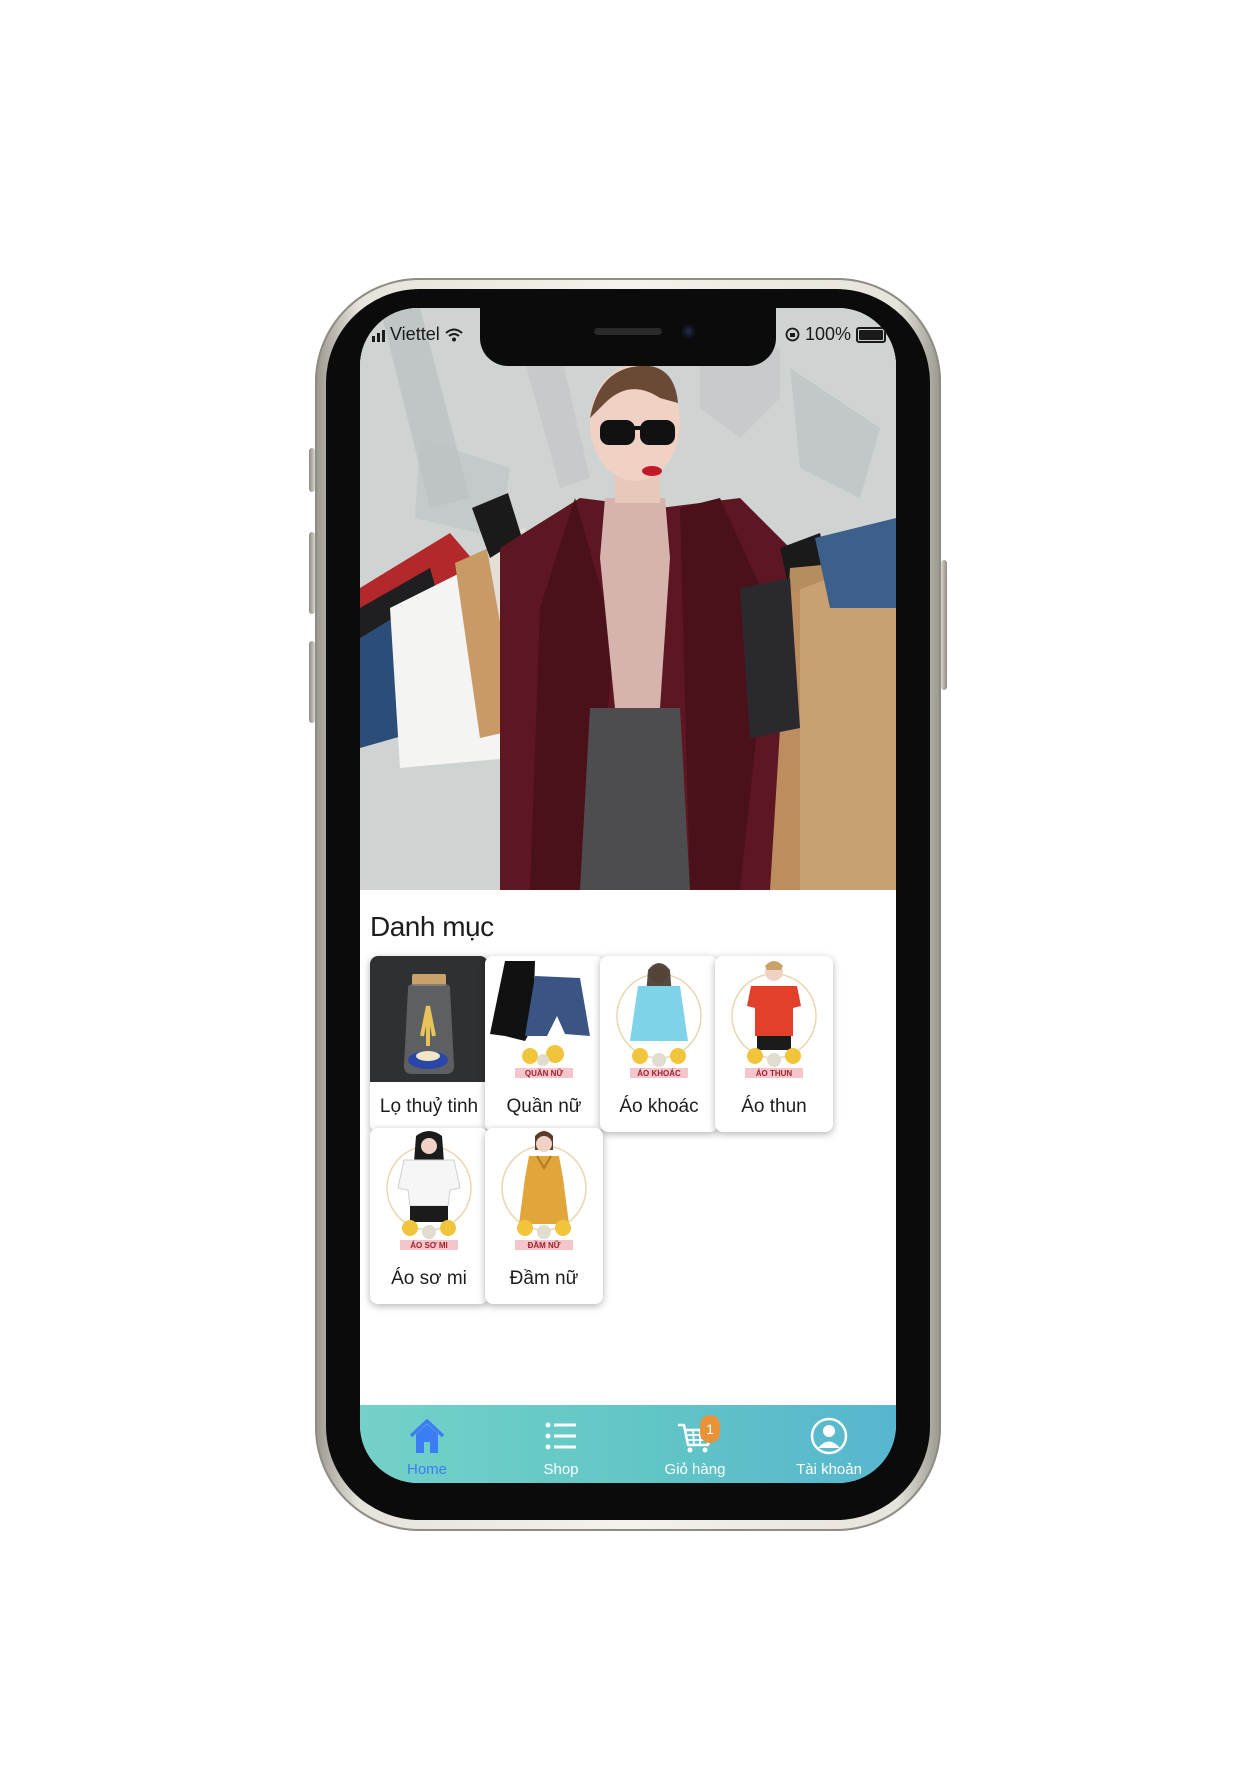 The width and height of the screenshot is (1244, 1788). What do you see at coordinates (659, 1073) in the screenshot?
I see `banner-text: ÁO KHOÁC` at bounding box center [659, 1073].